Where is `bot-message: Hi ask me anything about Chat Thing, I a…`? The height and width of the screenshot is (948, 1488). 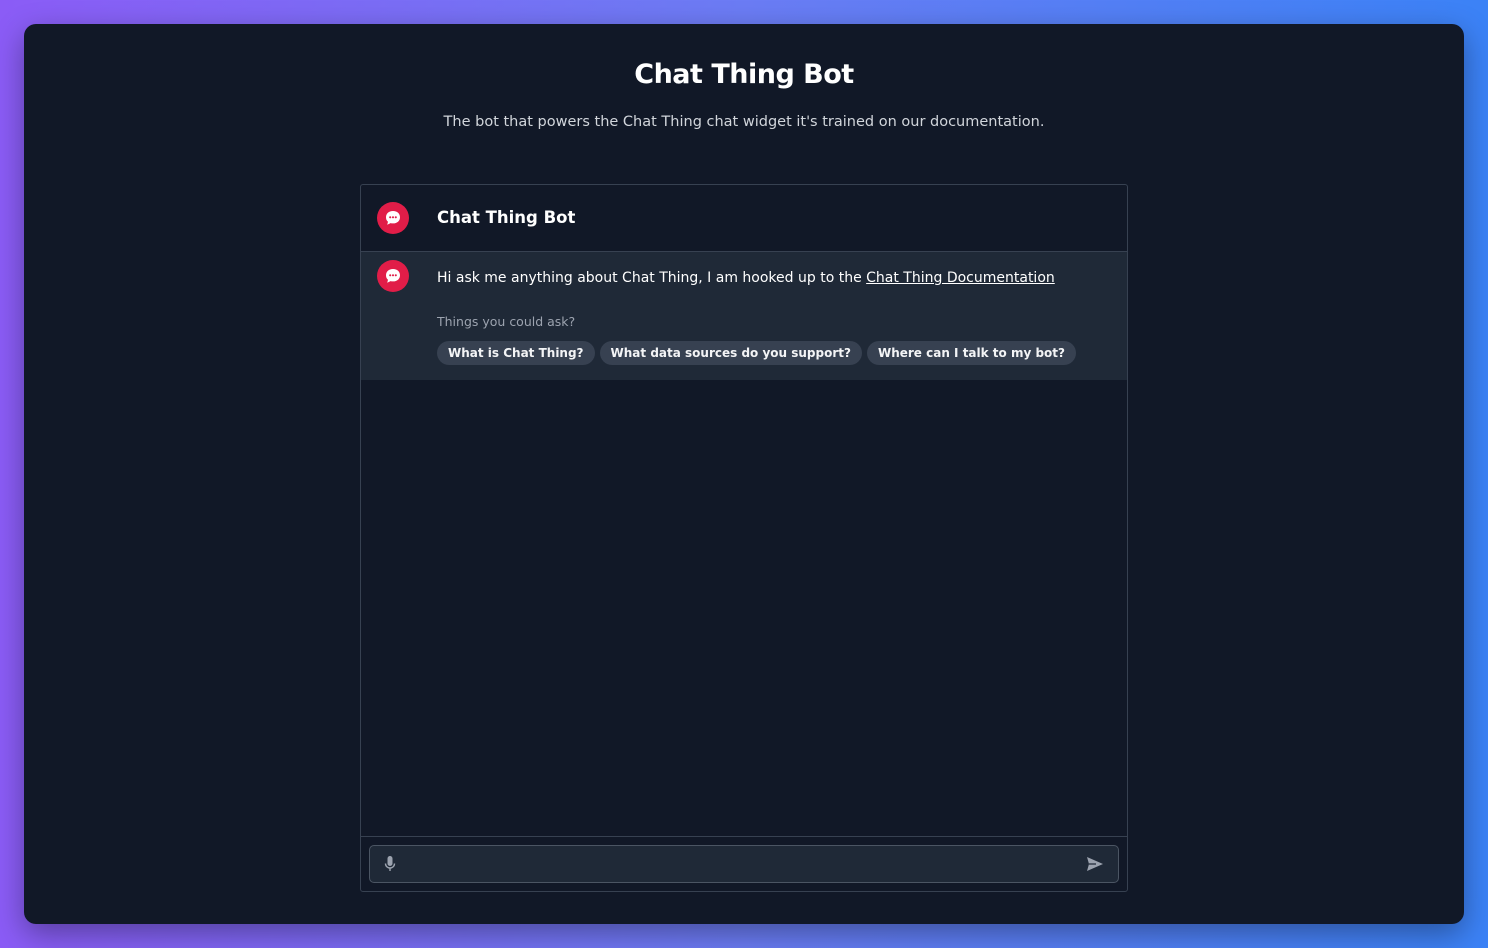
bot-message: Hi ask me anything about Chat Thing, I a… is located at coordinates (744, 316).